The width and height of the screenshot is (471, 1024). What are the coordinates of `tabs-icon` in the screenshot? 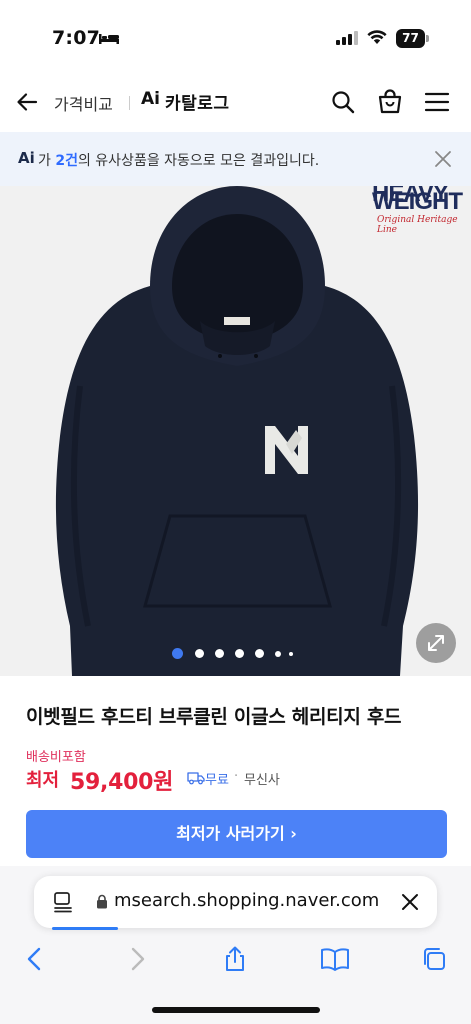 It's located at (434, 959).